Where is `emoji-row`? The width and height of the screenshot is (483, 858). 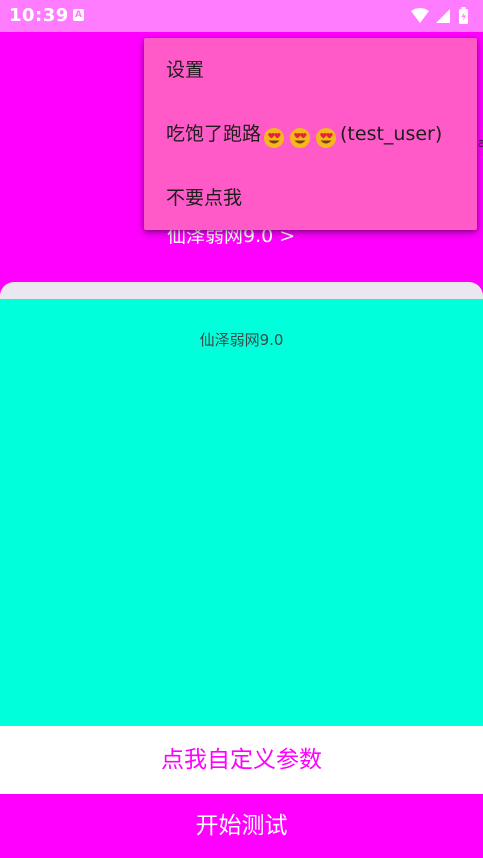 emoji-row is located at coordinates (301, 137).